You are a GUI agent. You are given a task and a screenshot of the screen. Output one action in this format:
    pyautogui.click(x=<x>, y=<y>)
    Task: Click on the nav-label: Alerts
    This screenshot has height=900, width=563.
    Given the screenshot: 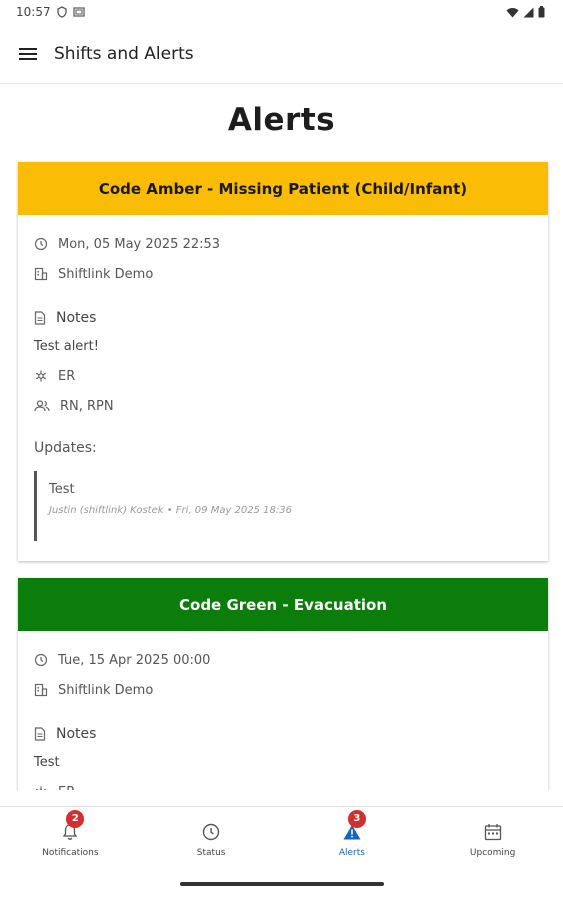 What is the action you would take?
    pyautogui.click(x=351, y=852)
    